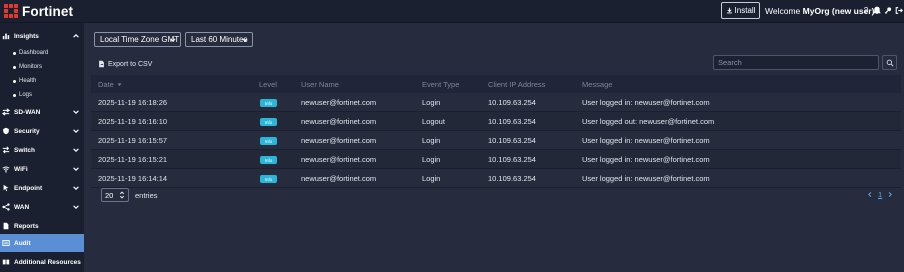 The image size is (904, 272). I want to click on search-icon, so click(890, 63).